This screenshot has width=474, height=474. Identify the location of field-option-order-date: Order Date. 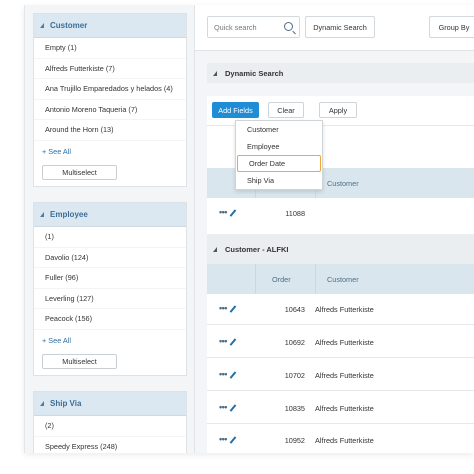
(279, 163).